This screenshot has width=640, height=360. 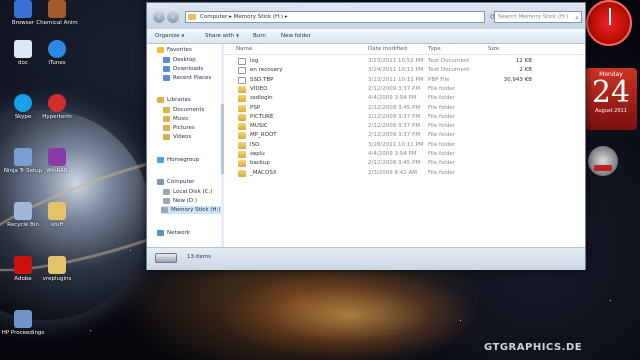 What do you see at coordinates (603, 161) in the screenshot?
I see `cpu-meter-gadget` at bounding box center [603, 161].